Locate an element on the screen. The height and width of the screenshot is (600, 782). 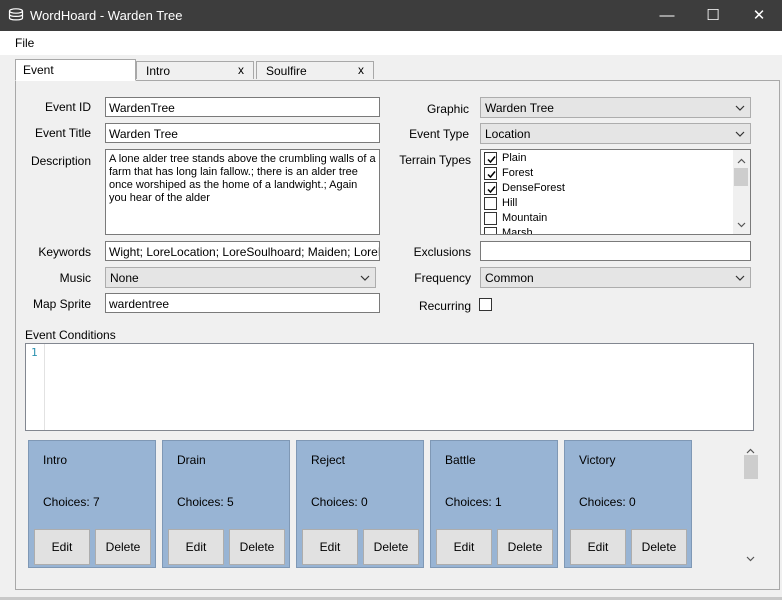
app-icon is located at coordinates (16, 15).